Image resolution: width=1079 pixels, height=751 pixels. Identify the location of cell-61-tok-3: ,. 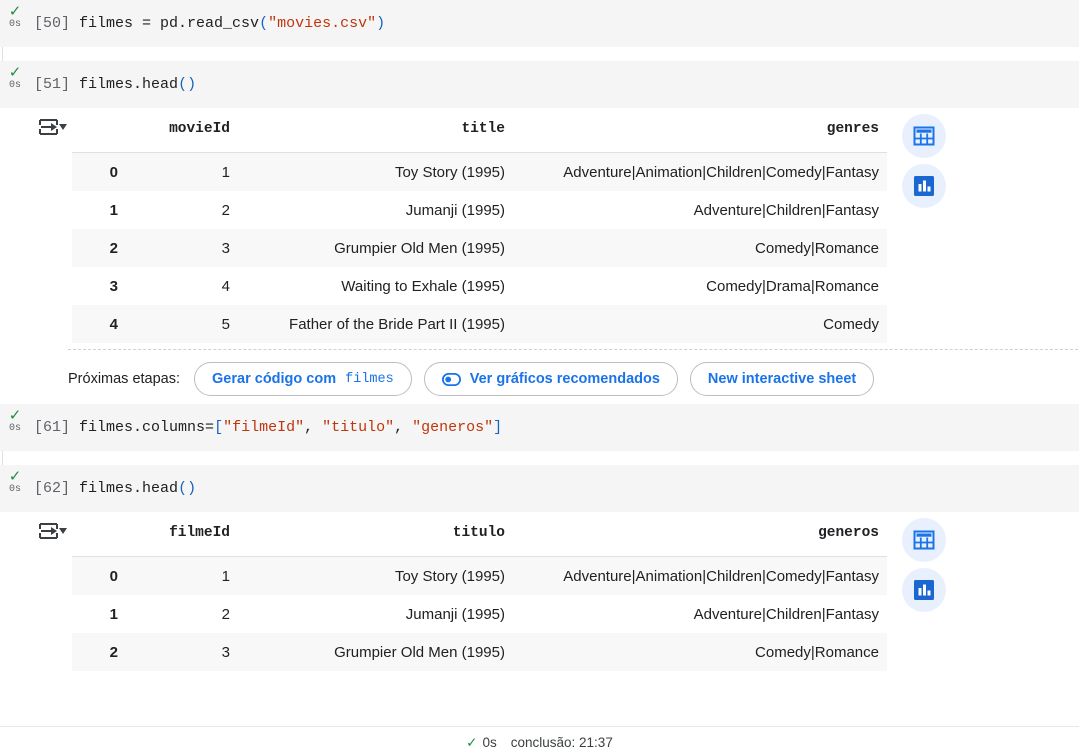
(313, 427).